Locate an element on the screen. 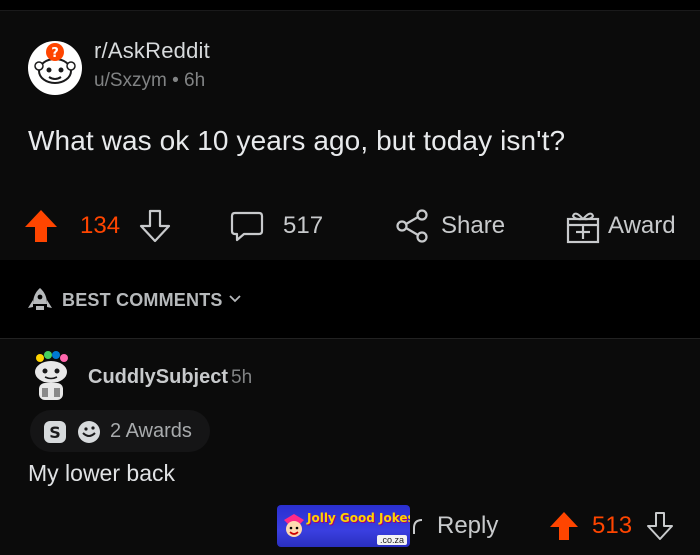 Image resolution: width=700 pixels, height=555 pixels. svg-text: S is located at coordinates (55, 432).